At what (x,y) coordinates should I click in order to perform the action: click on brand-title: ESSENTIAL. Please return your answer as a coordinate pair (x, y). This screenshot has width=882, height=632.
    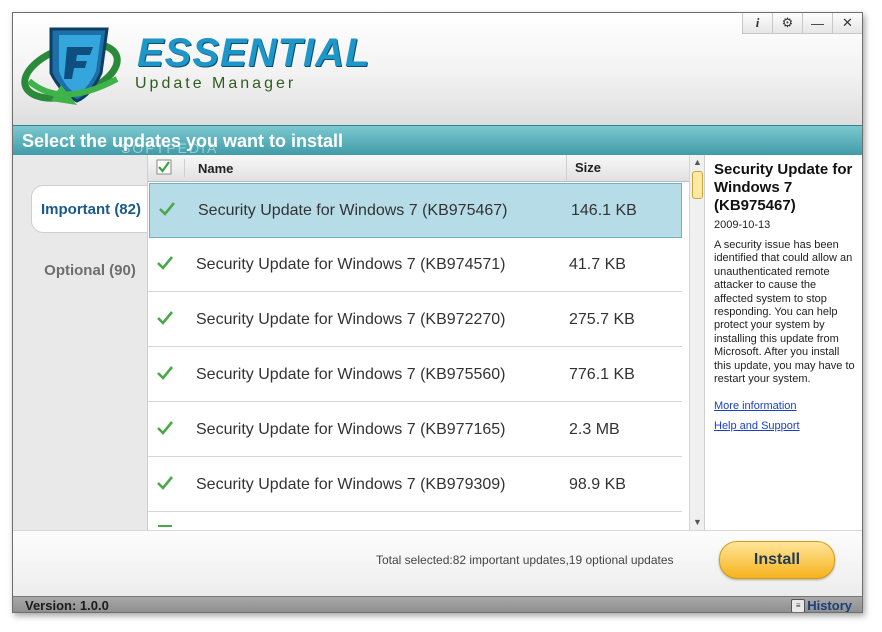
    Looking at the image, I should click on (254, 53).